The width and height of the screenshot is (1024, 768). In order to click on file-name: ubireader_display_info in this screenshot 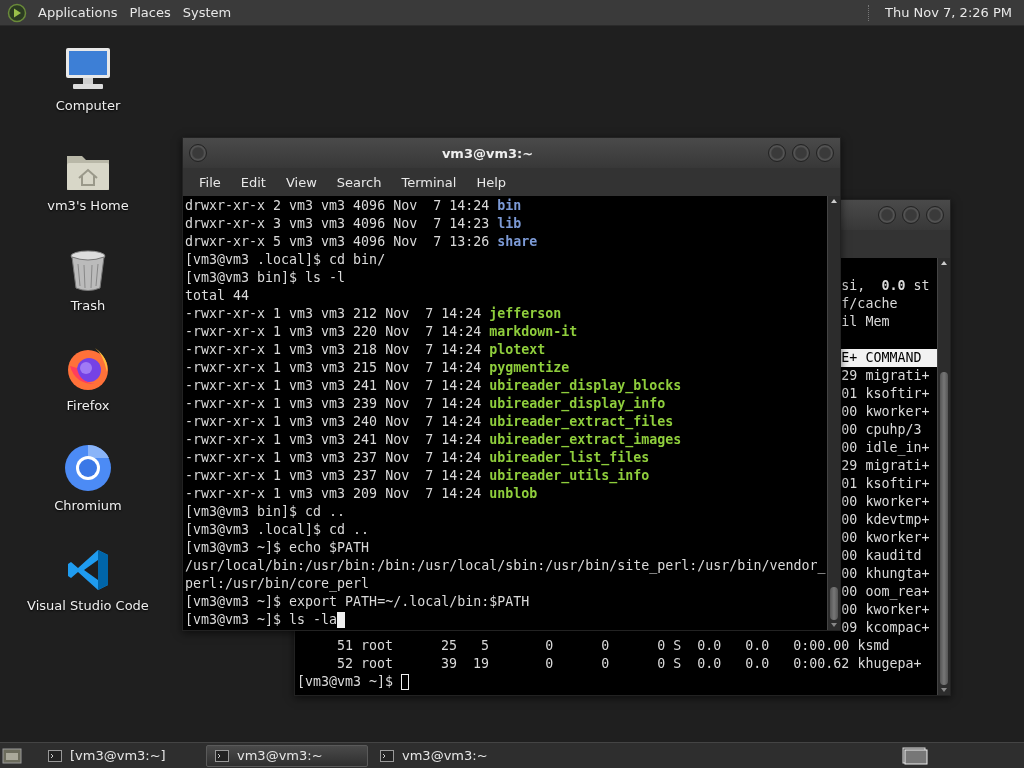, I will do `click(577, 404)`.